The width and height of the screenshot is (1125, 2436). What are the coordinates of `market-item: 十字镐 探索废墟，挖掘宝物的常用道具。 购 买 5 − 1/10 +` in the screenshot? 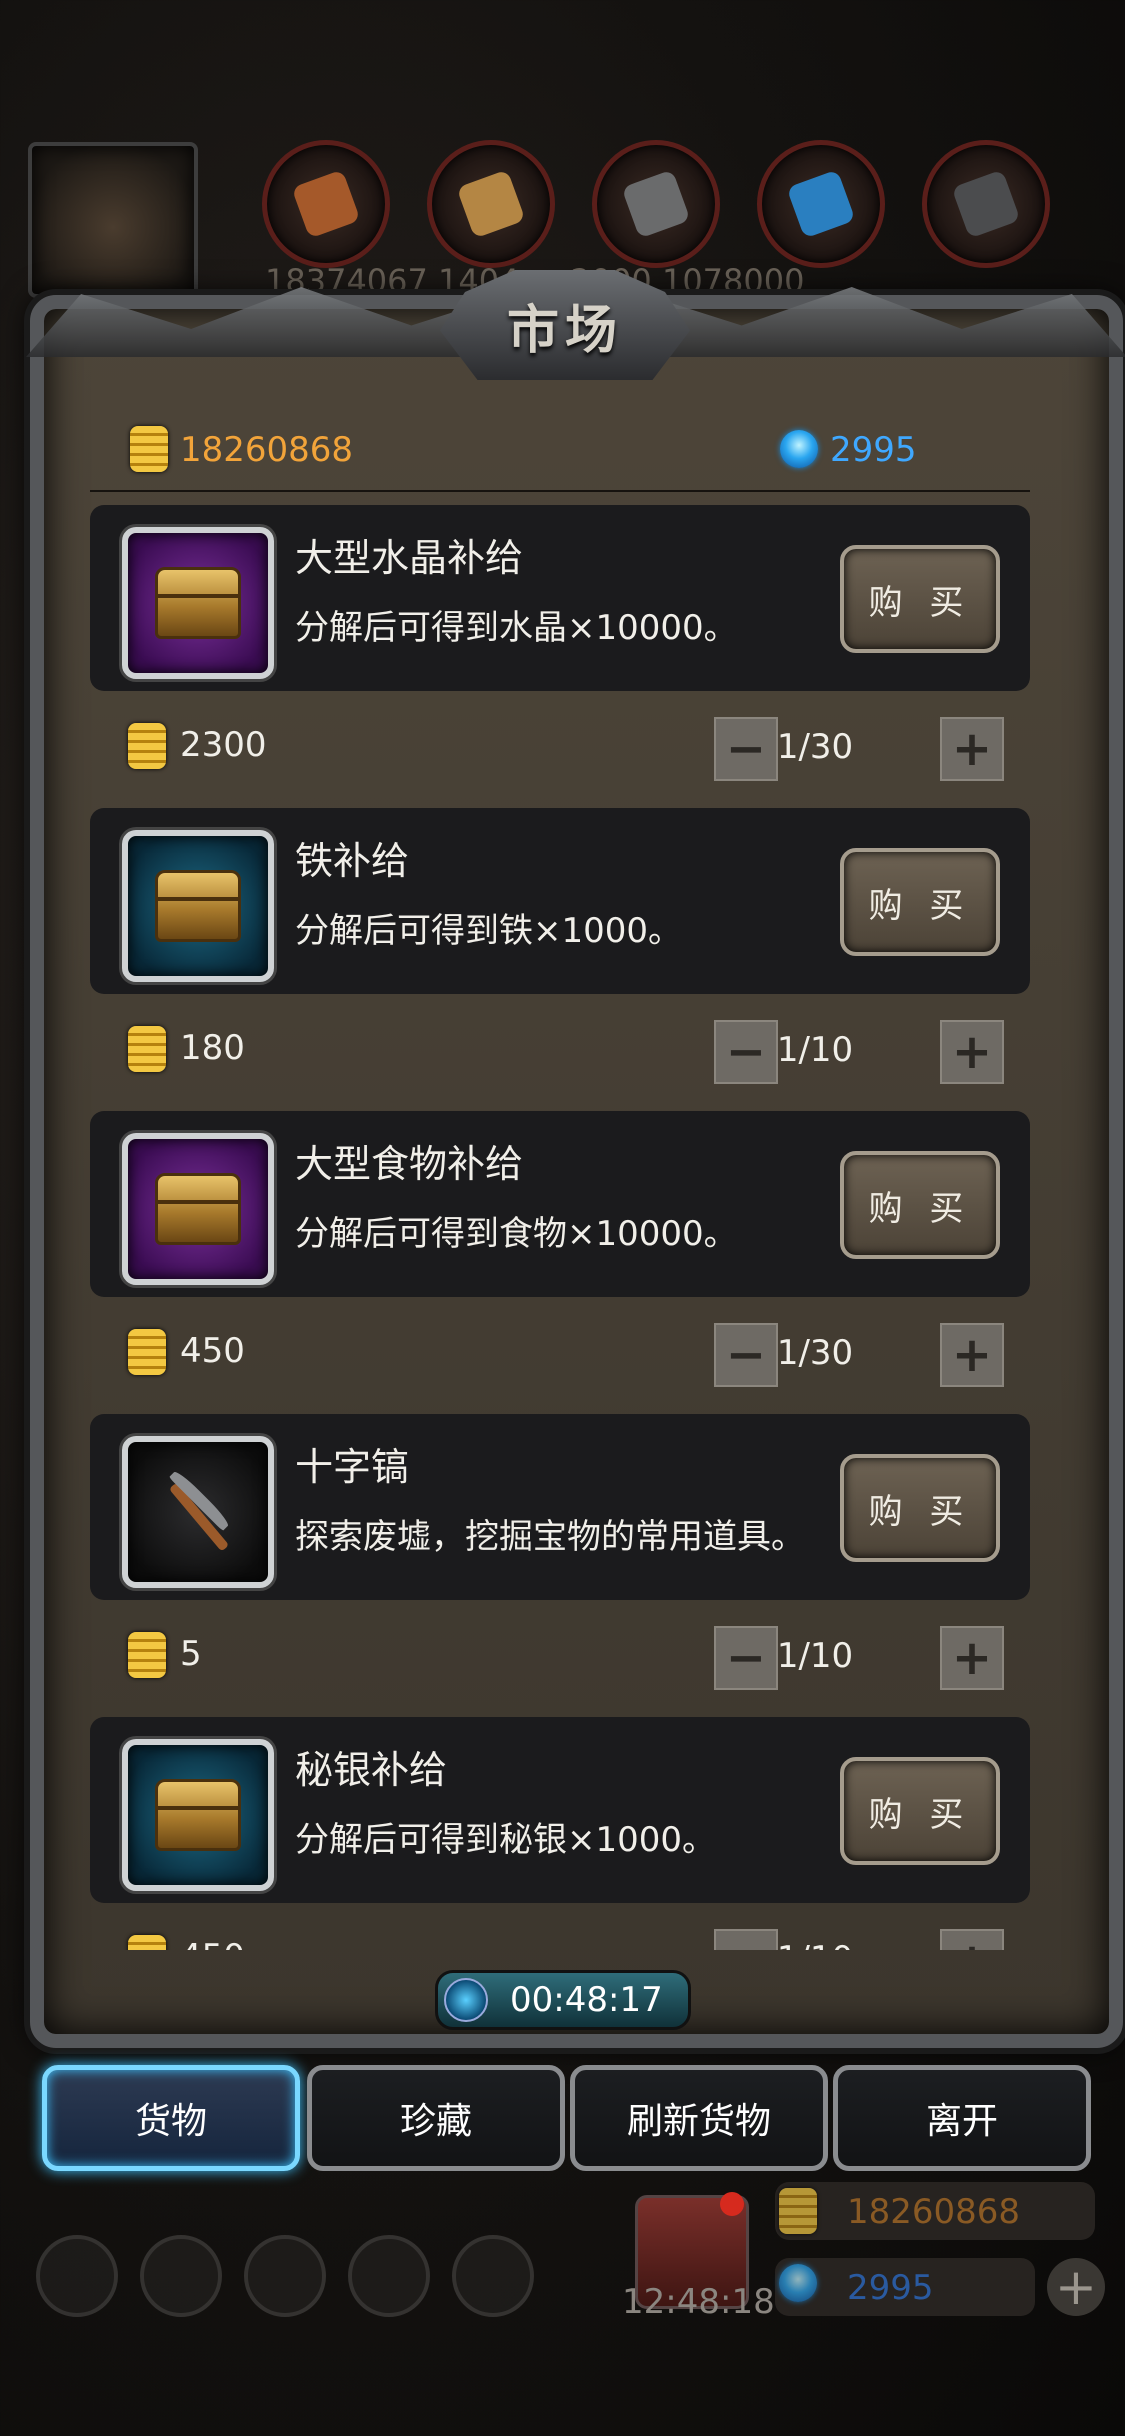 It's located at (560, 1564).